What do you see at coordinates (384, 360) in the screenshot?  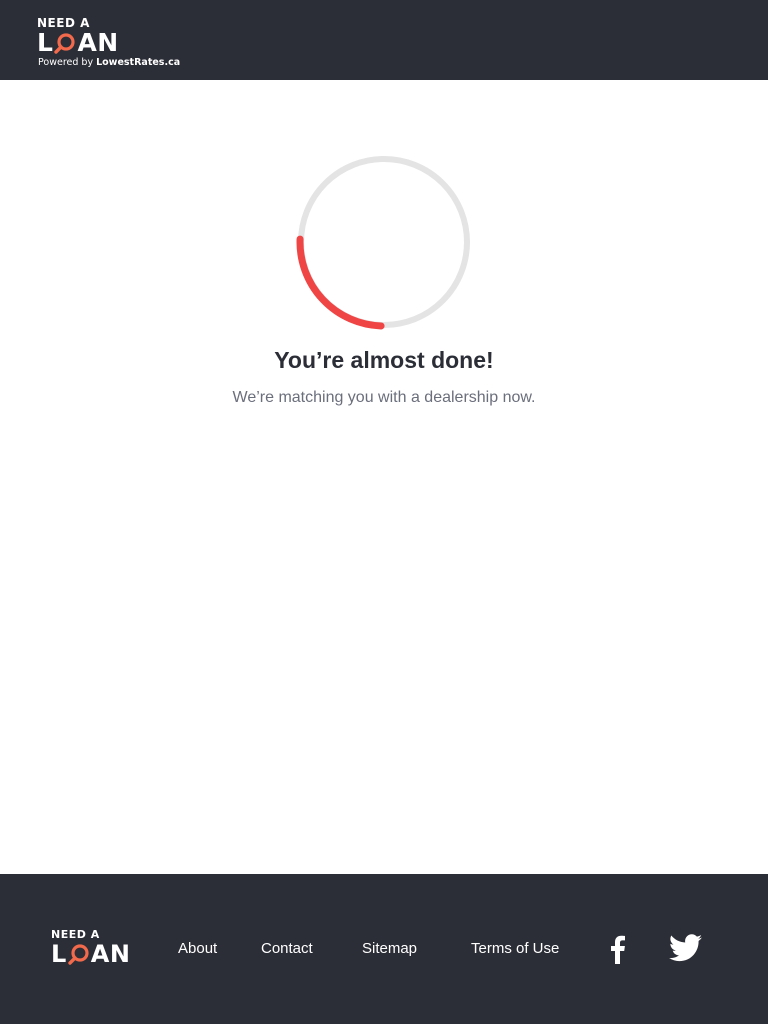 I see `page-title: You’re almost done!` at bounding box center [384, 360].